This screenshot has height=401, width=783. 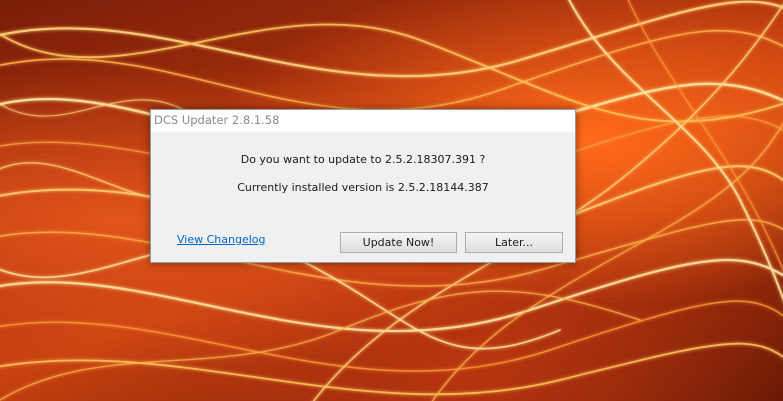 I want to click on dialog-title: DCS Updater 2.8.1.58, so click(x=217, y=120).